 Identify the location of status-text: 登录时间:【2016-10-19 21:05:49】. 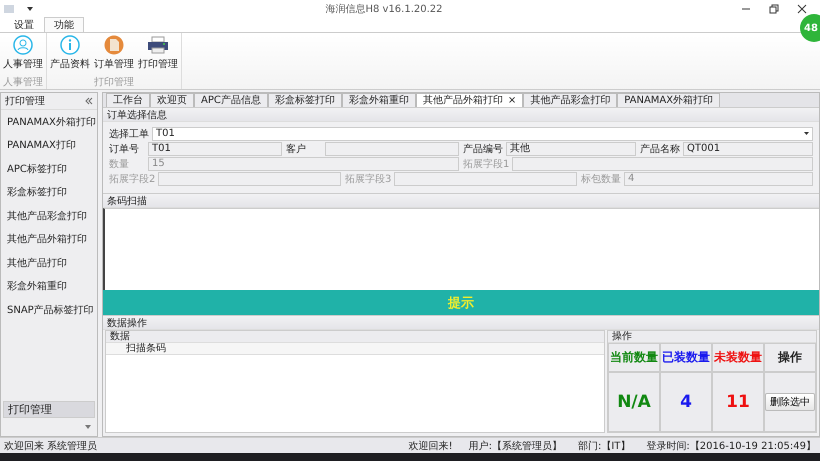
(731, 446).